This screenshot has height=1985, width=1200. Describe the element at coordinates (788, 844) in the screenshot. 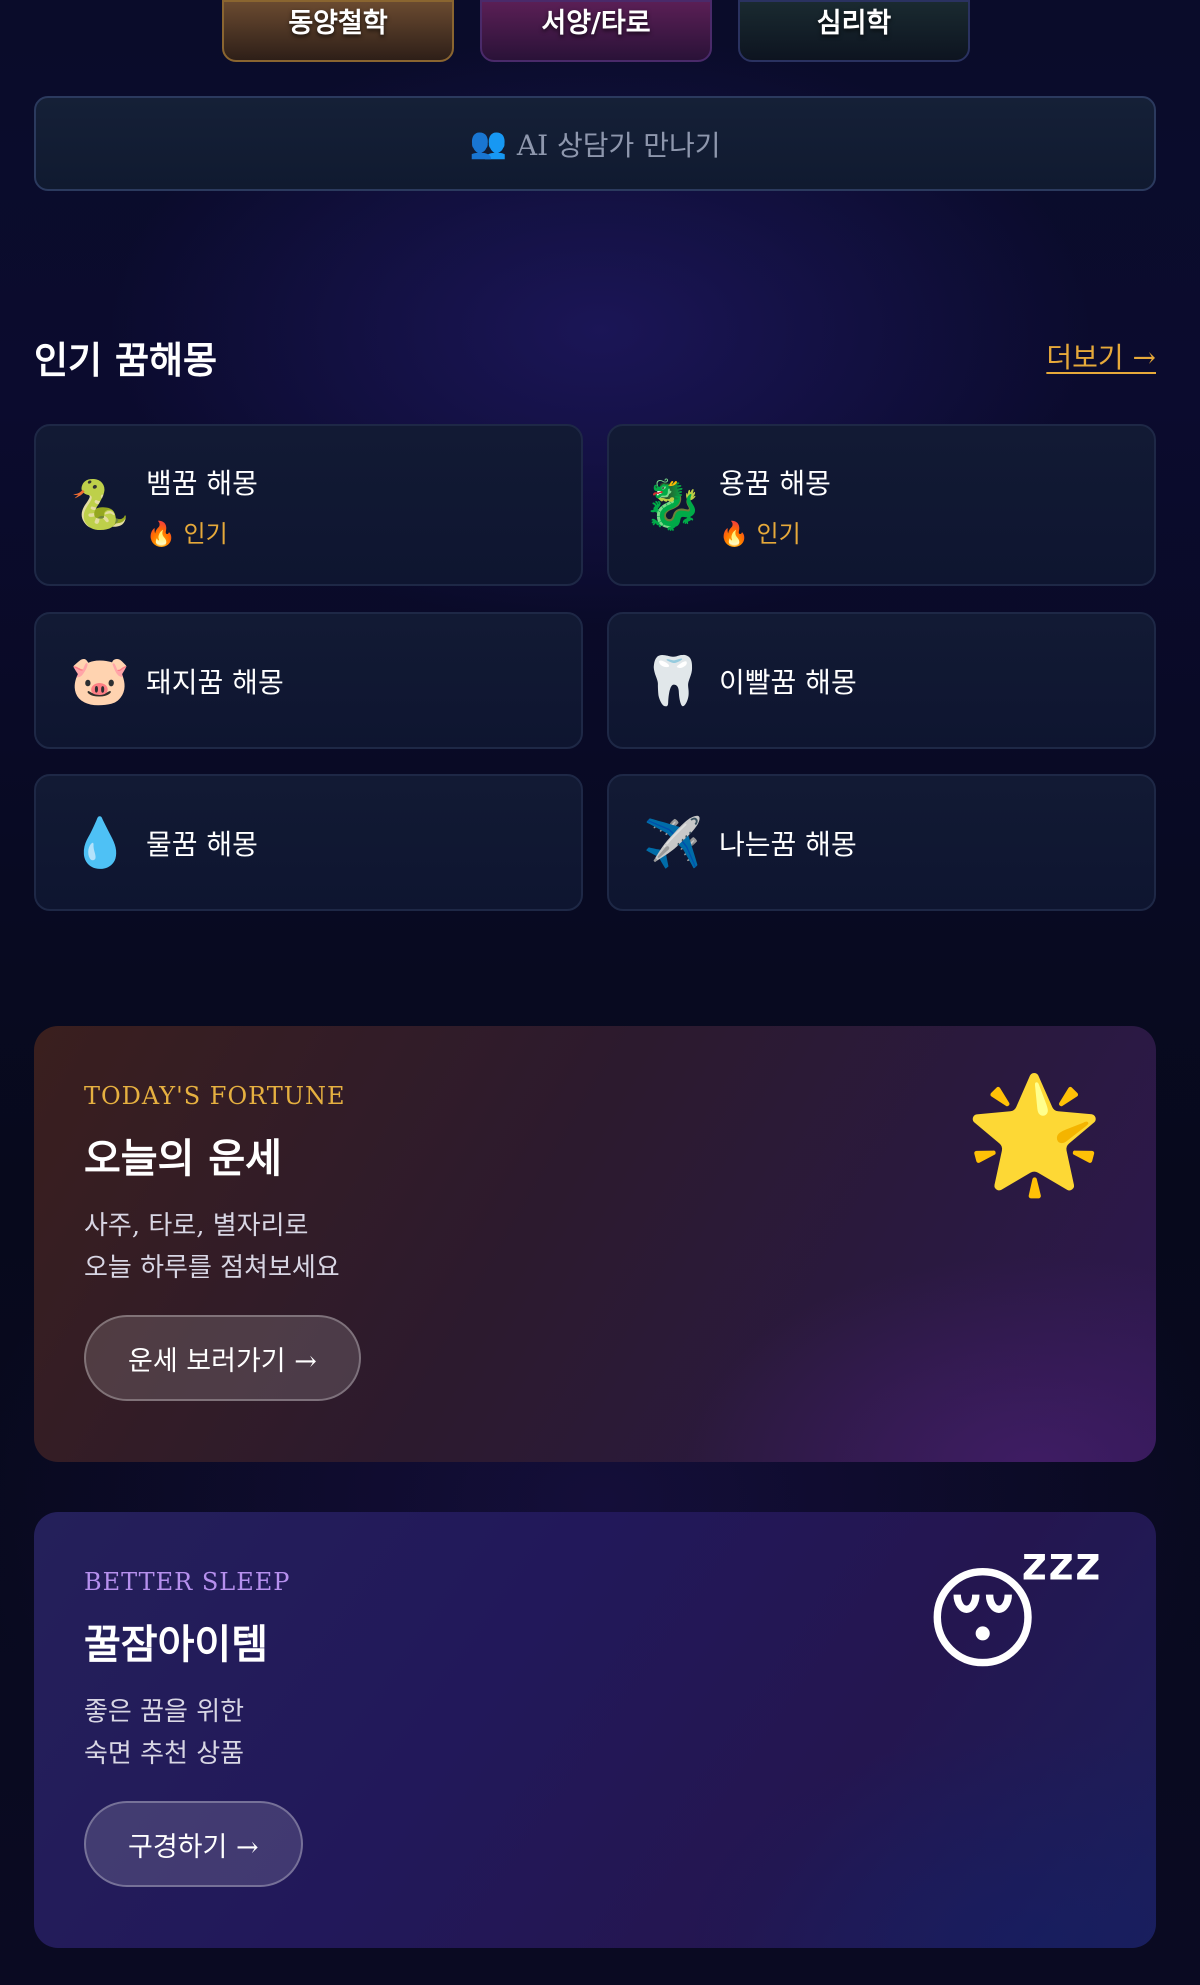

I see `dream-item-label: 나는꿈 해몽` at that location.